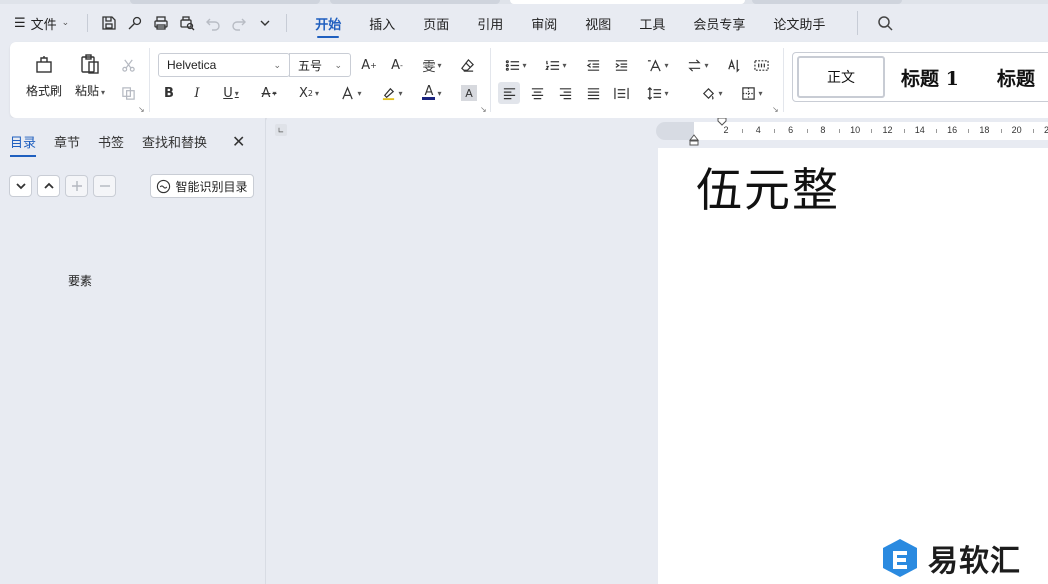 The height and width of the screenshot is (584, 1048). What do you see at coordinates (369, 65) in the screenshot?
I see `grow-font-icon: A +` at bounding box center [369, 65].